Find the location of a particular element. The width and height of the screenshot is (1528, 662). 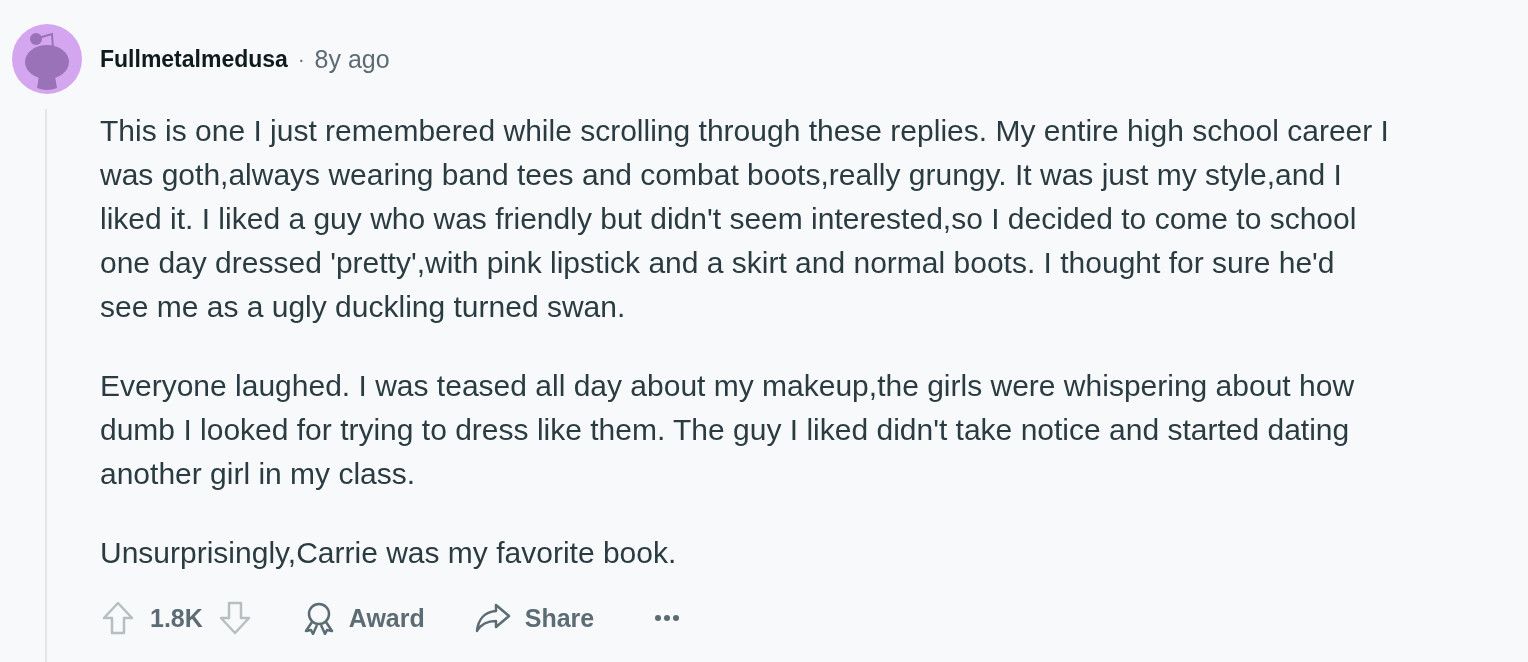

share-button: Share is located at coordinates (534, 618).